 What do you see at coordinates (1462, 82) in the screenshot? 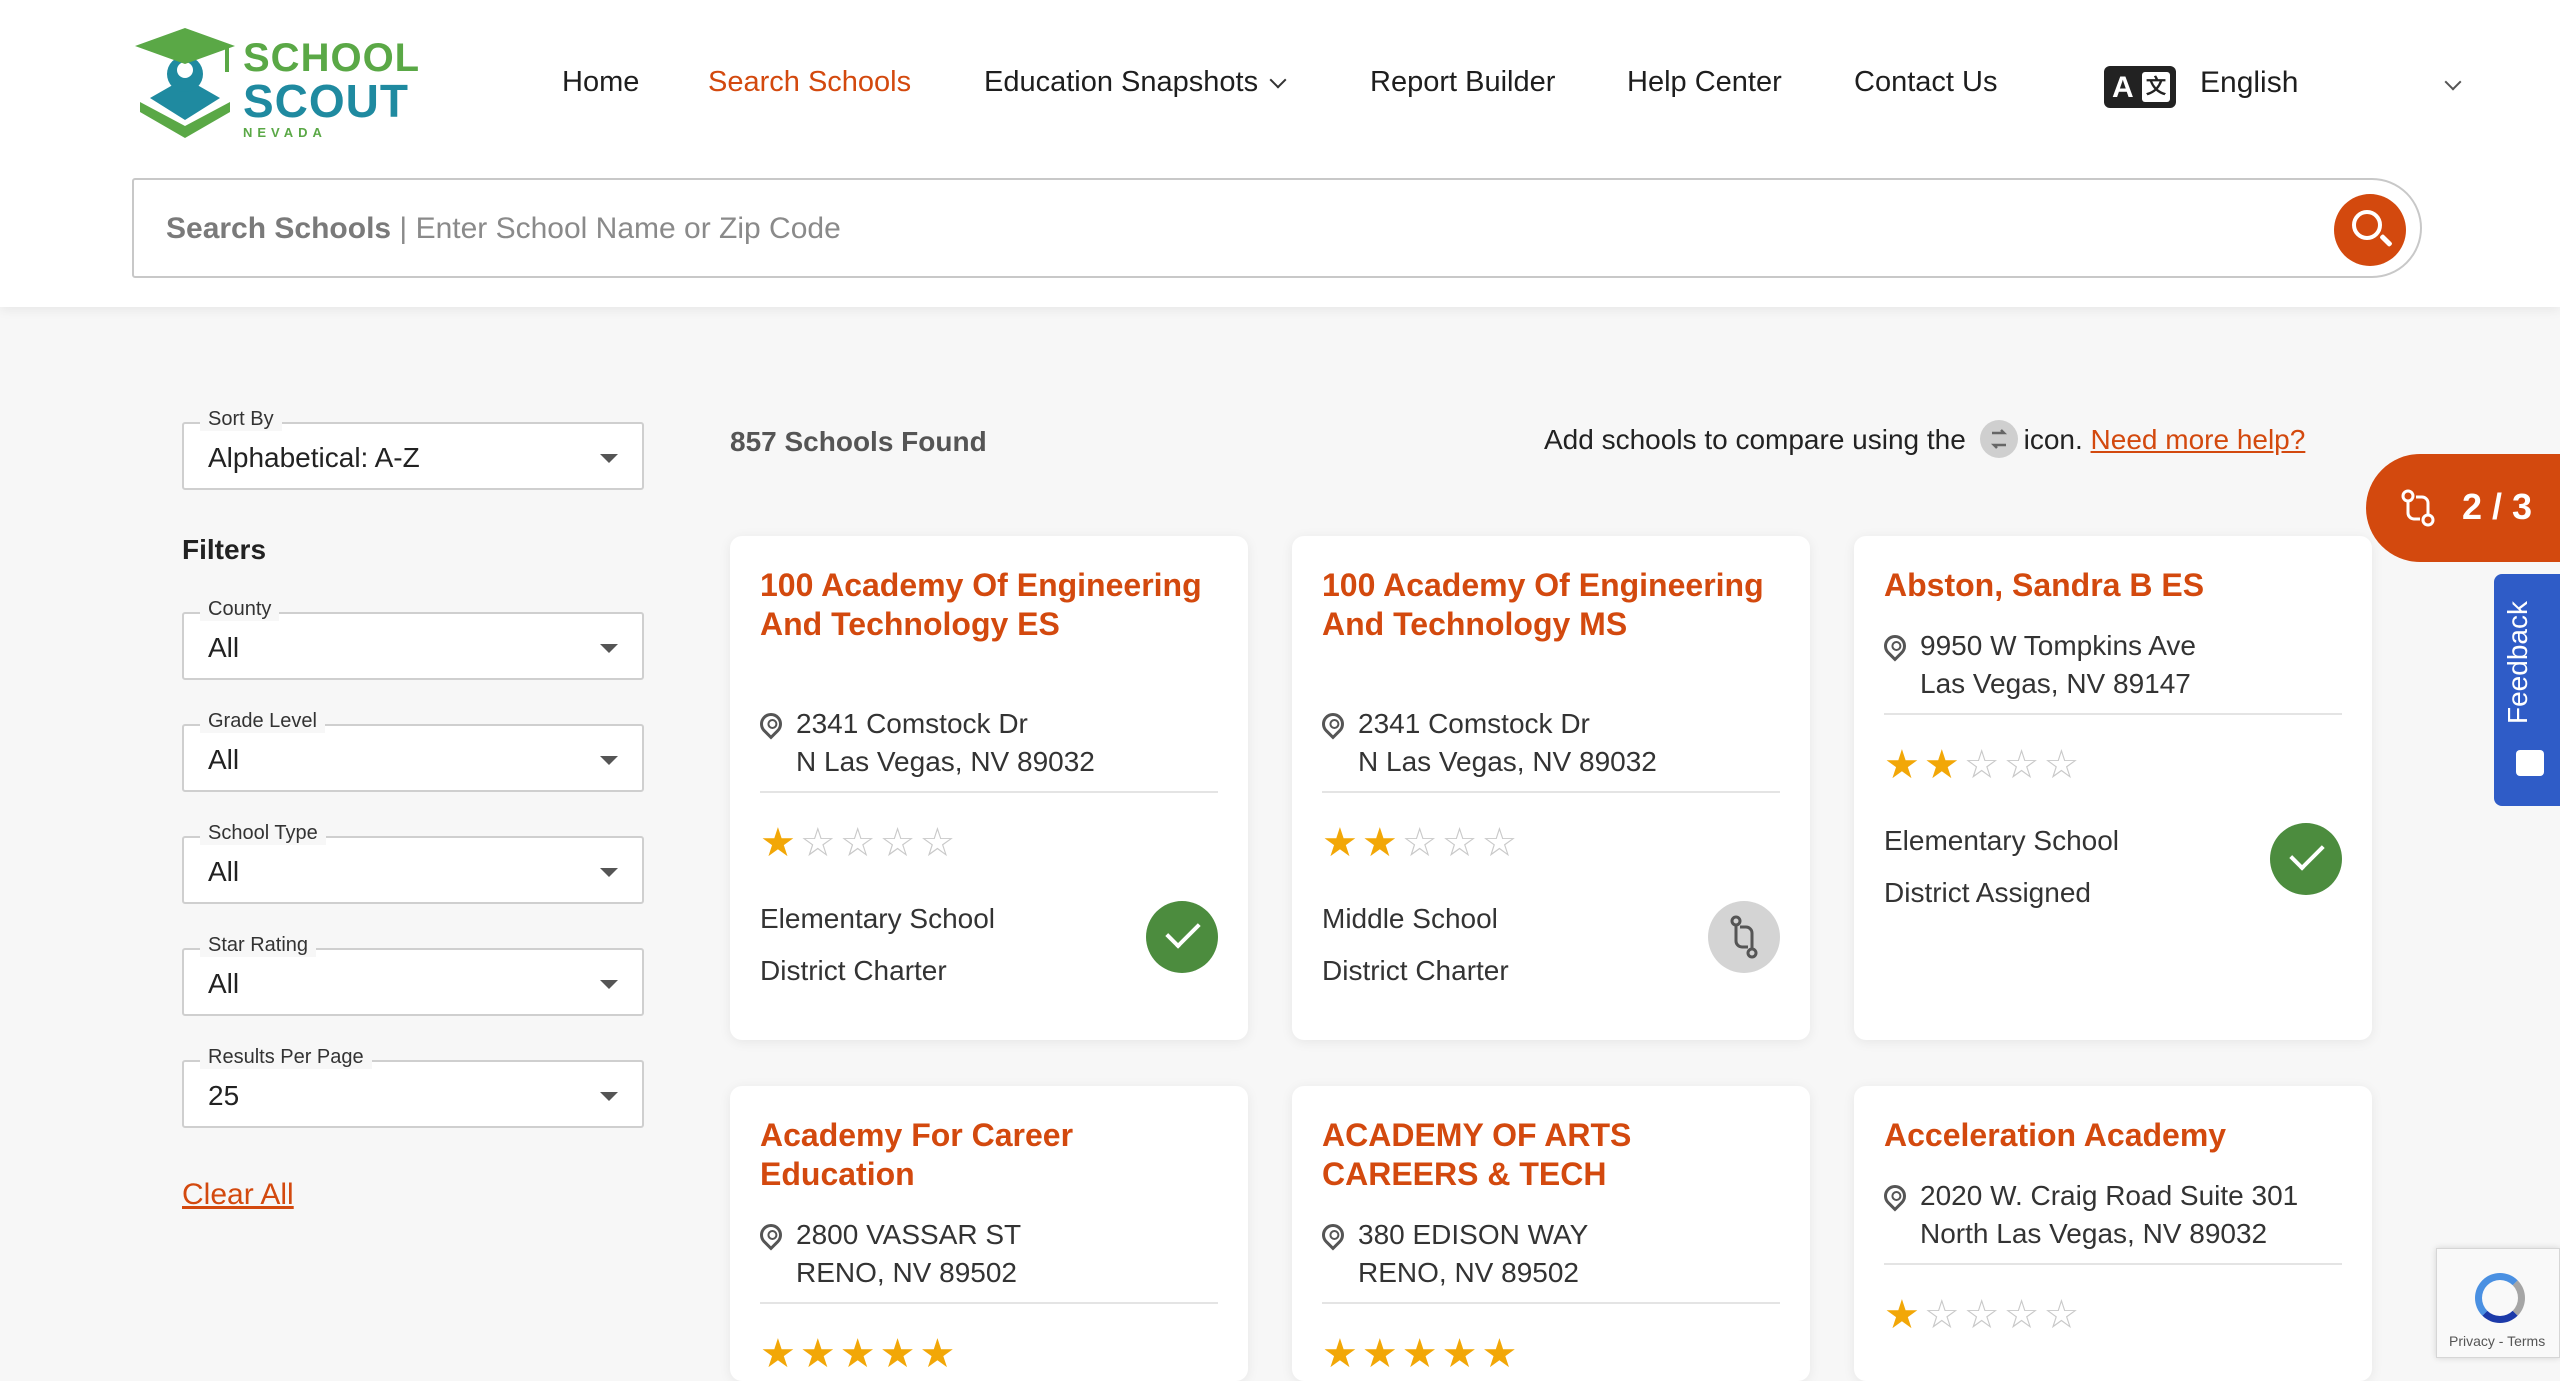
I see `nav-report-builder: Report Builder` at bounding box center [1462, 82].